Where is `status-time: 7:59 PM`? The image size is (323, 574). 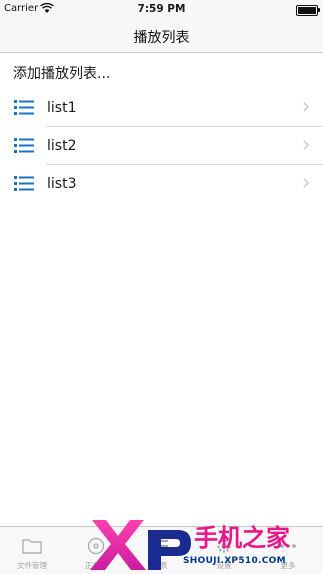 status-time: 7:59 PM is located at coordinates (161, 9).